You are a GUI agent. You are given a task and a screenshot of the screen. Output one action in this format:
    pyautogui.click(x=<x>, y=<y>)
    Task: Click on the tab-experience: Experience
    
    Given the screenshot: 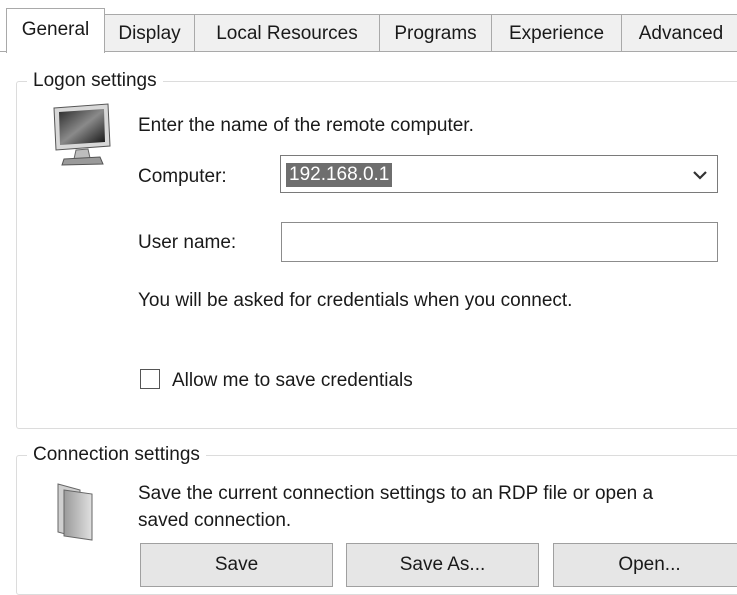 What is the action you would take?
    pyautogui.click(x=556, y=32)
    